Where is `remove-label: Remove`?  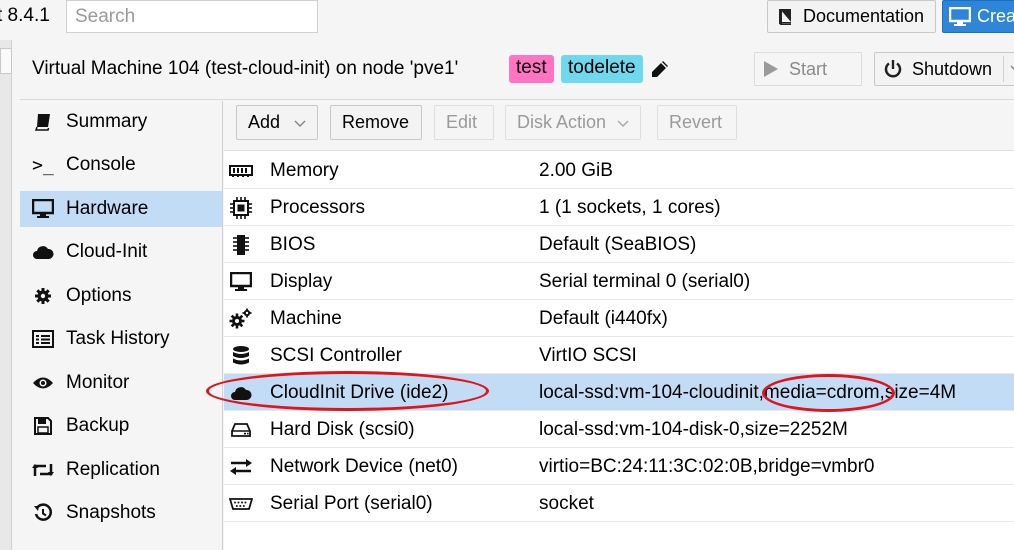 remove-label: Remove is located at coordinates (376, 122).